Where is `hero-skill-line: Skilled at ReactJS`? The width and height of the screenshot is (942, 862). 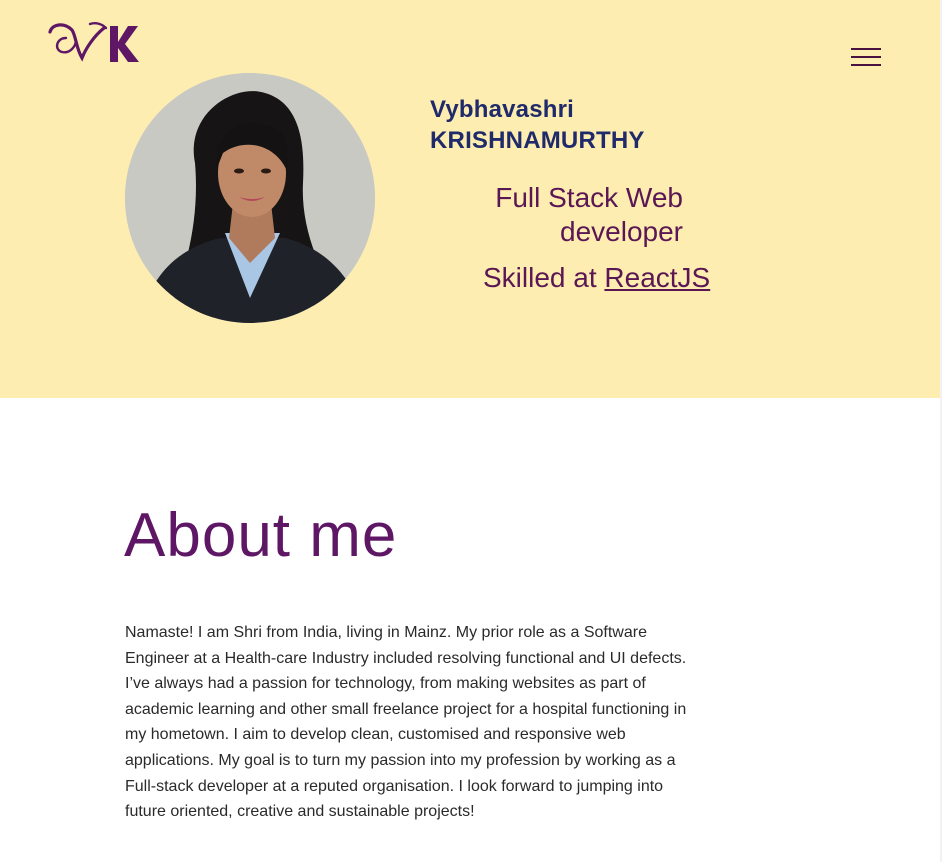
hero-skill-line: Skilled at ReactJS is located at coordinates (596, 278).